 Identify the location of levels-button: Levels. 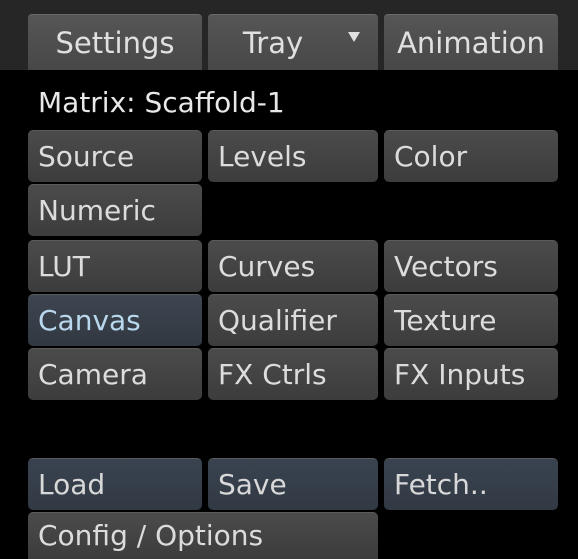
(293, 156).